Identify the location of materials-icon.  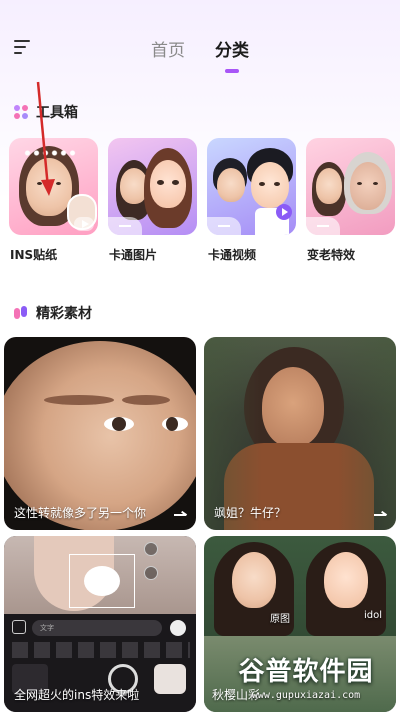
(21, 313).